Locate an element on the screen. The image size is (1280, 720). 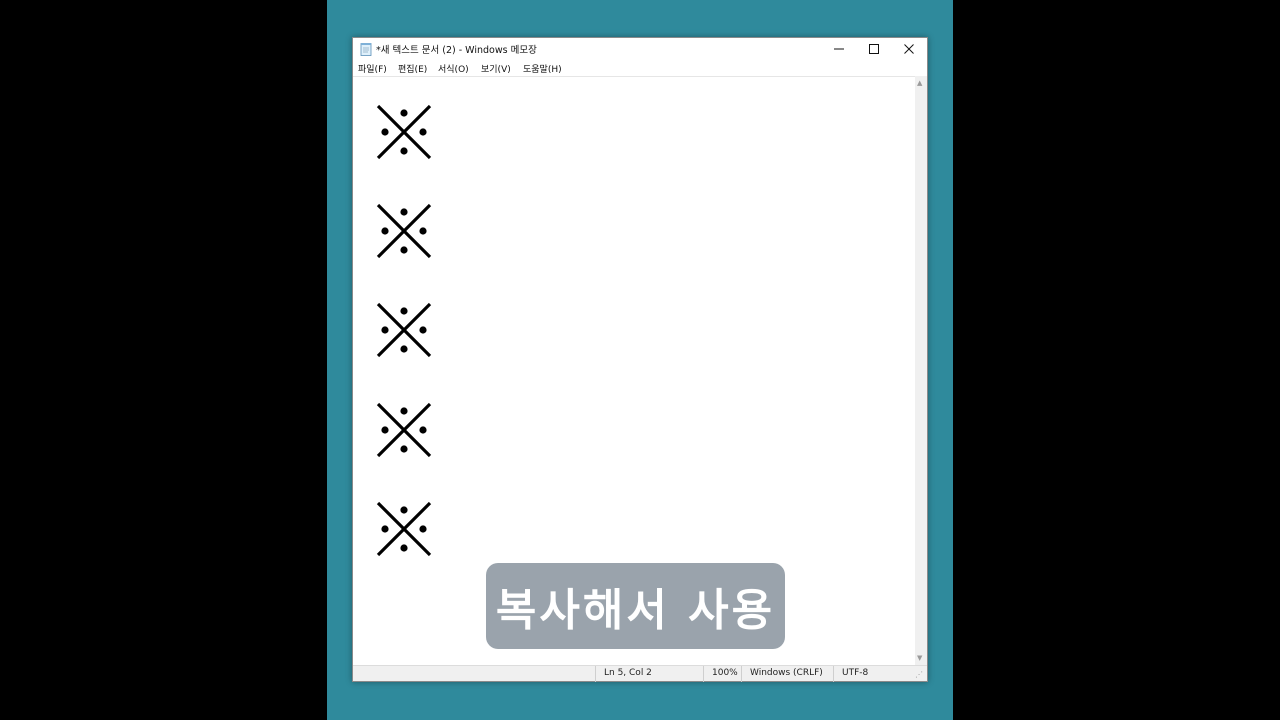
window-title: *새 텍스트 문서 (2) - Windows 메모장 is located at coordinates (456, 50).